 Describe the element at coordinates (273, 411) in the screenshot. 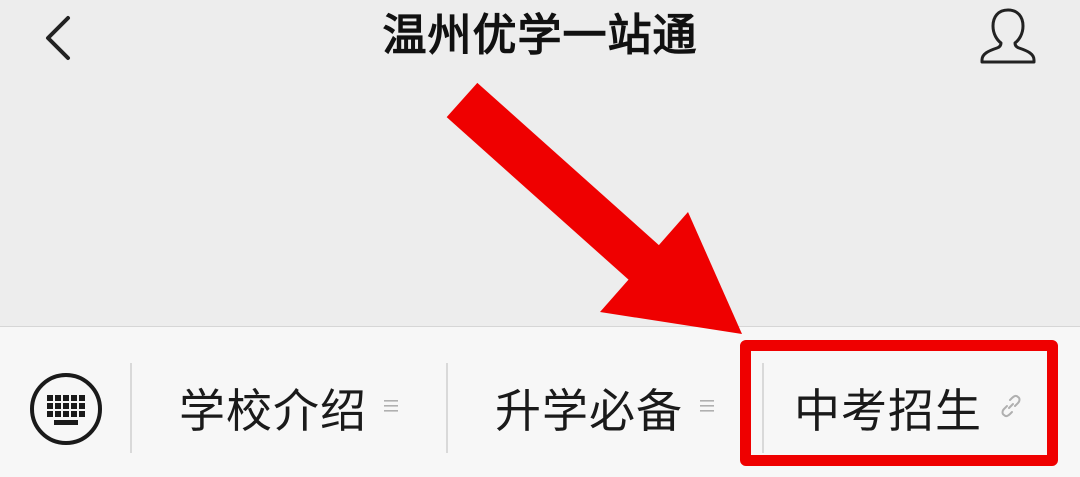

I see `menu-item-label: 学校介绍` at that location.